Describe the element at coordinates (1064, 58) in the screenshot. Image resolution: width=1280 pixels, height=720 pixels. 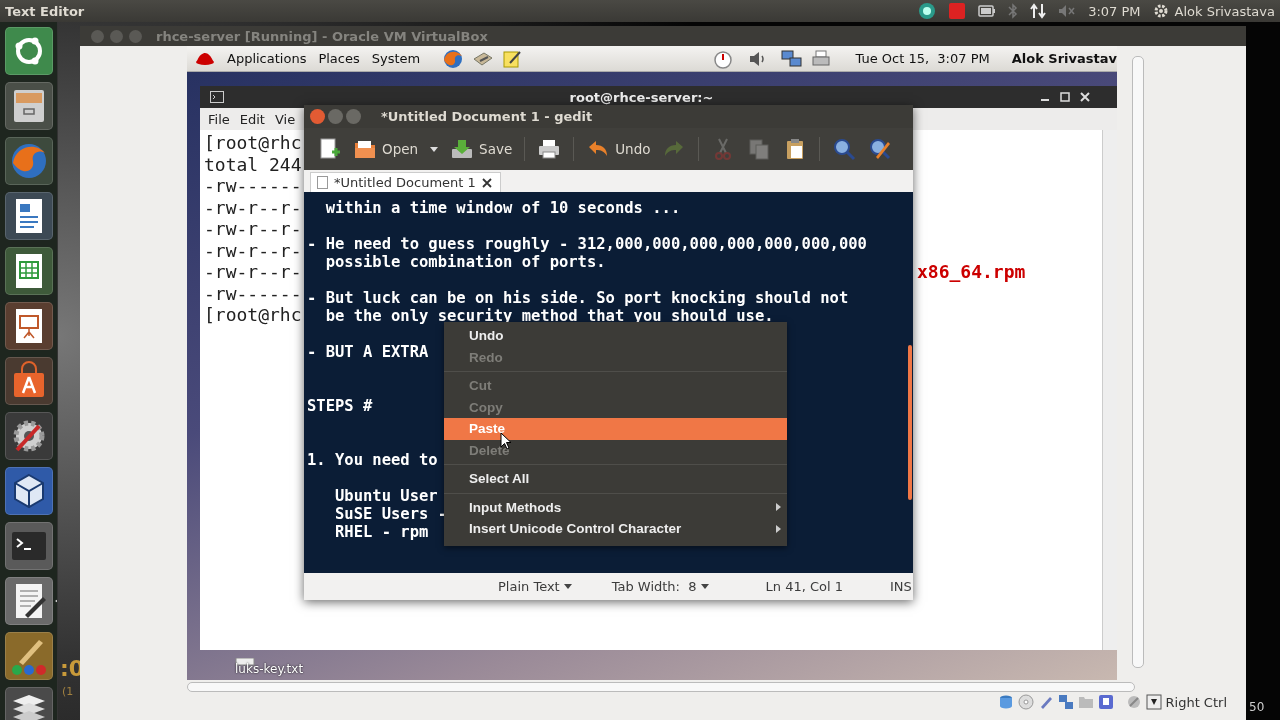
I see `user-name: Alok Srivastav` at that location.